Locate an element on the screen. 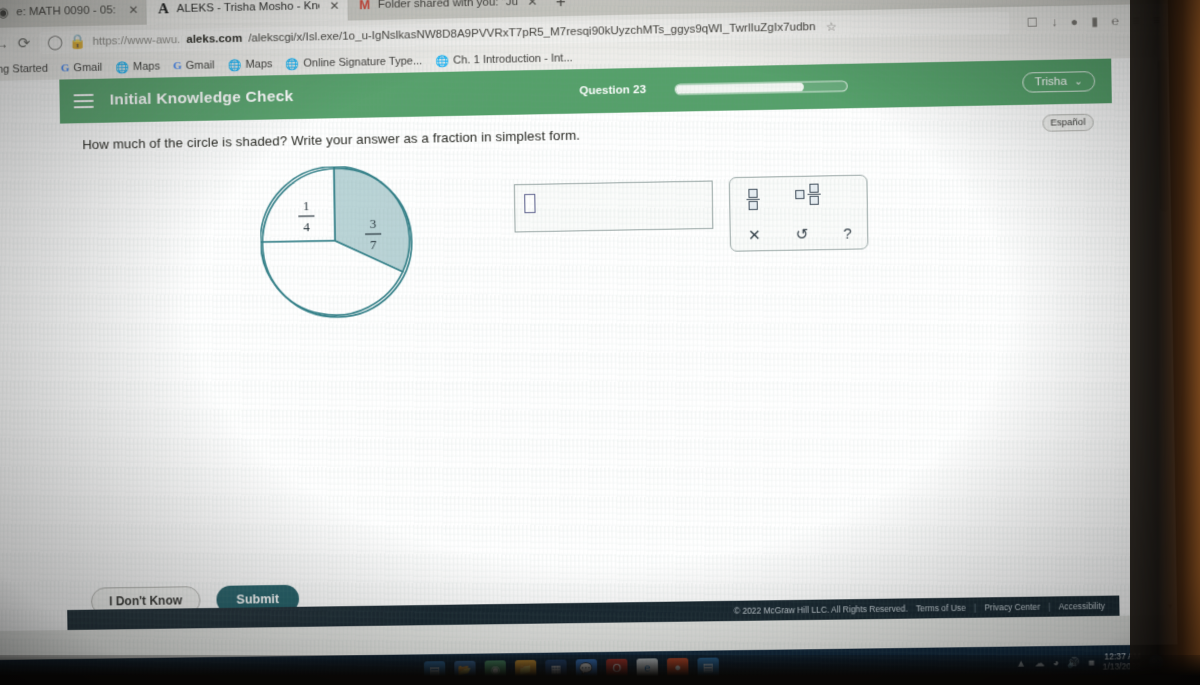 The width and height of the screenshot is (1200, 685). keypad-action-row: ✕ ↺ ? is located at coordinates (800, 234).